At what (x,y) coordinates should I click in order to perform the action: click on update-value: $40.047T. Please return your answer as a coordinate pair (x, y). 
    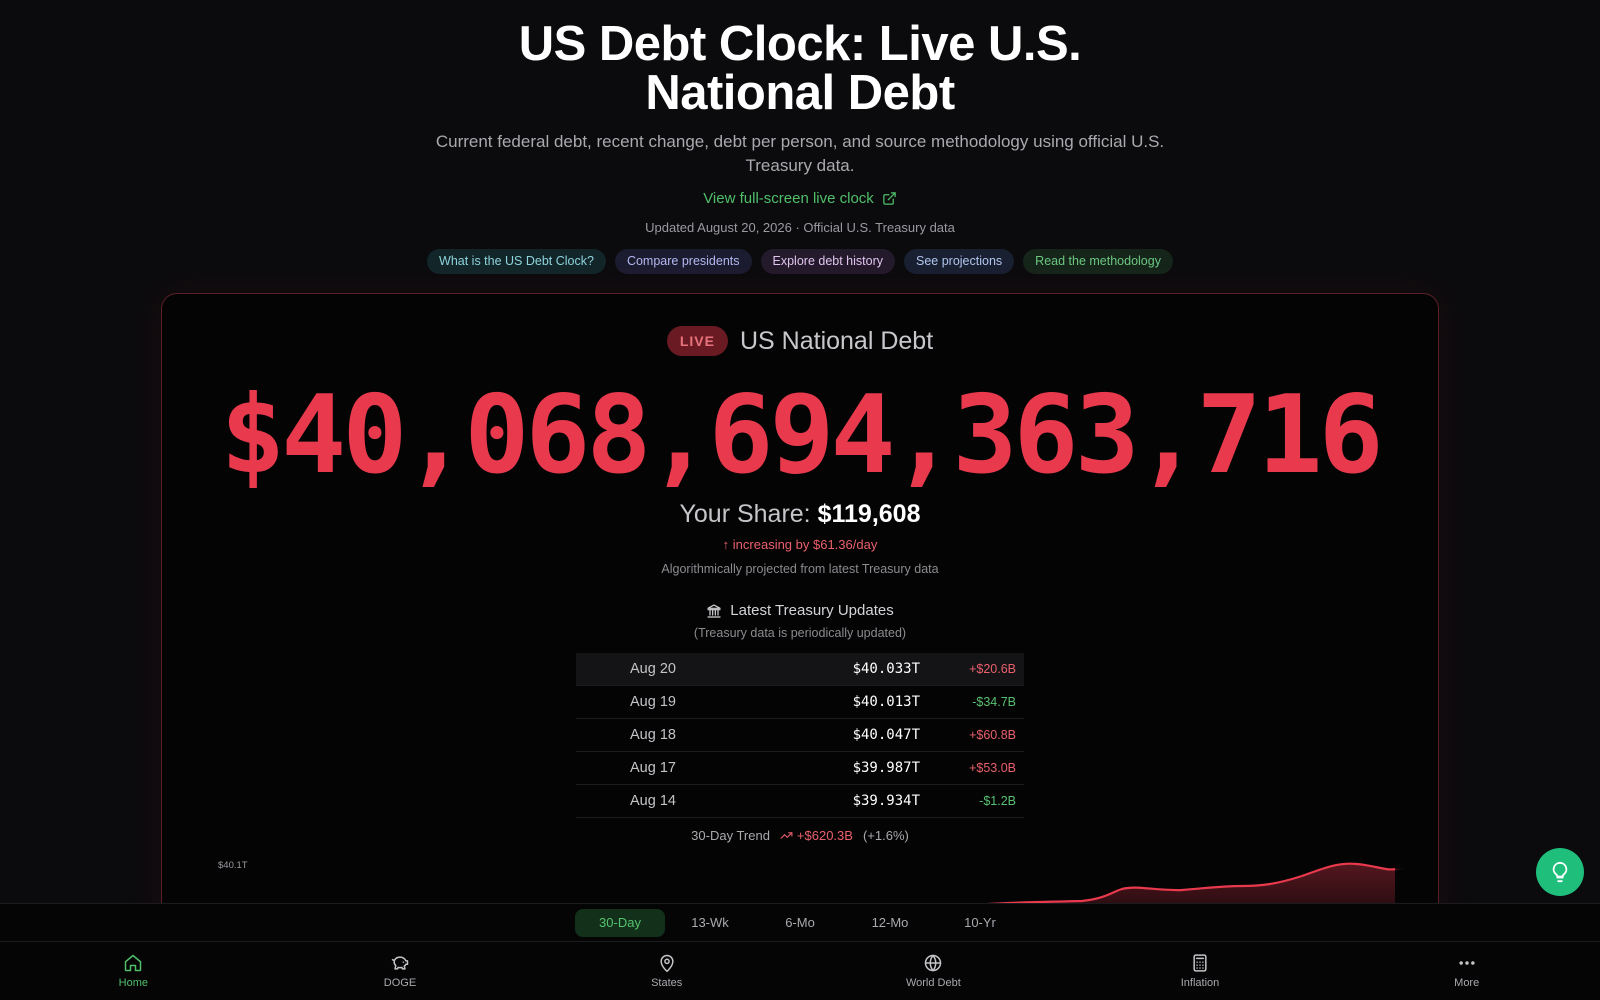
    Looking at the image, I should click on (886, 735).